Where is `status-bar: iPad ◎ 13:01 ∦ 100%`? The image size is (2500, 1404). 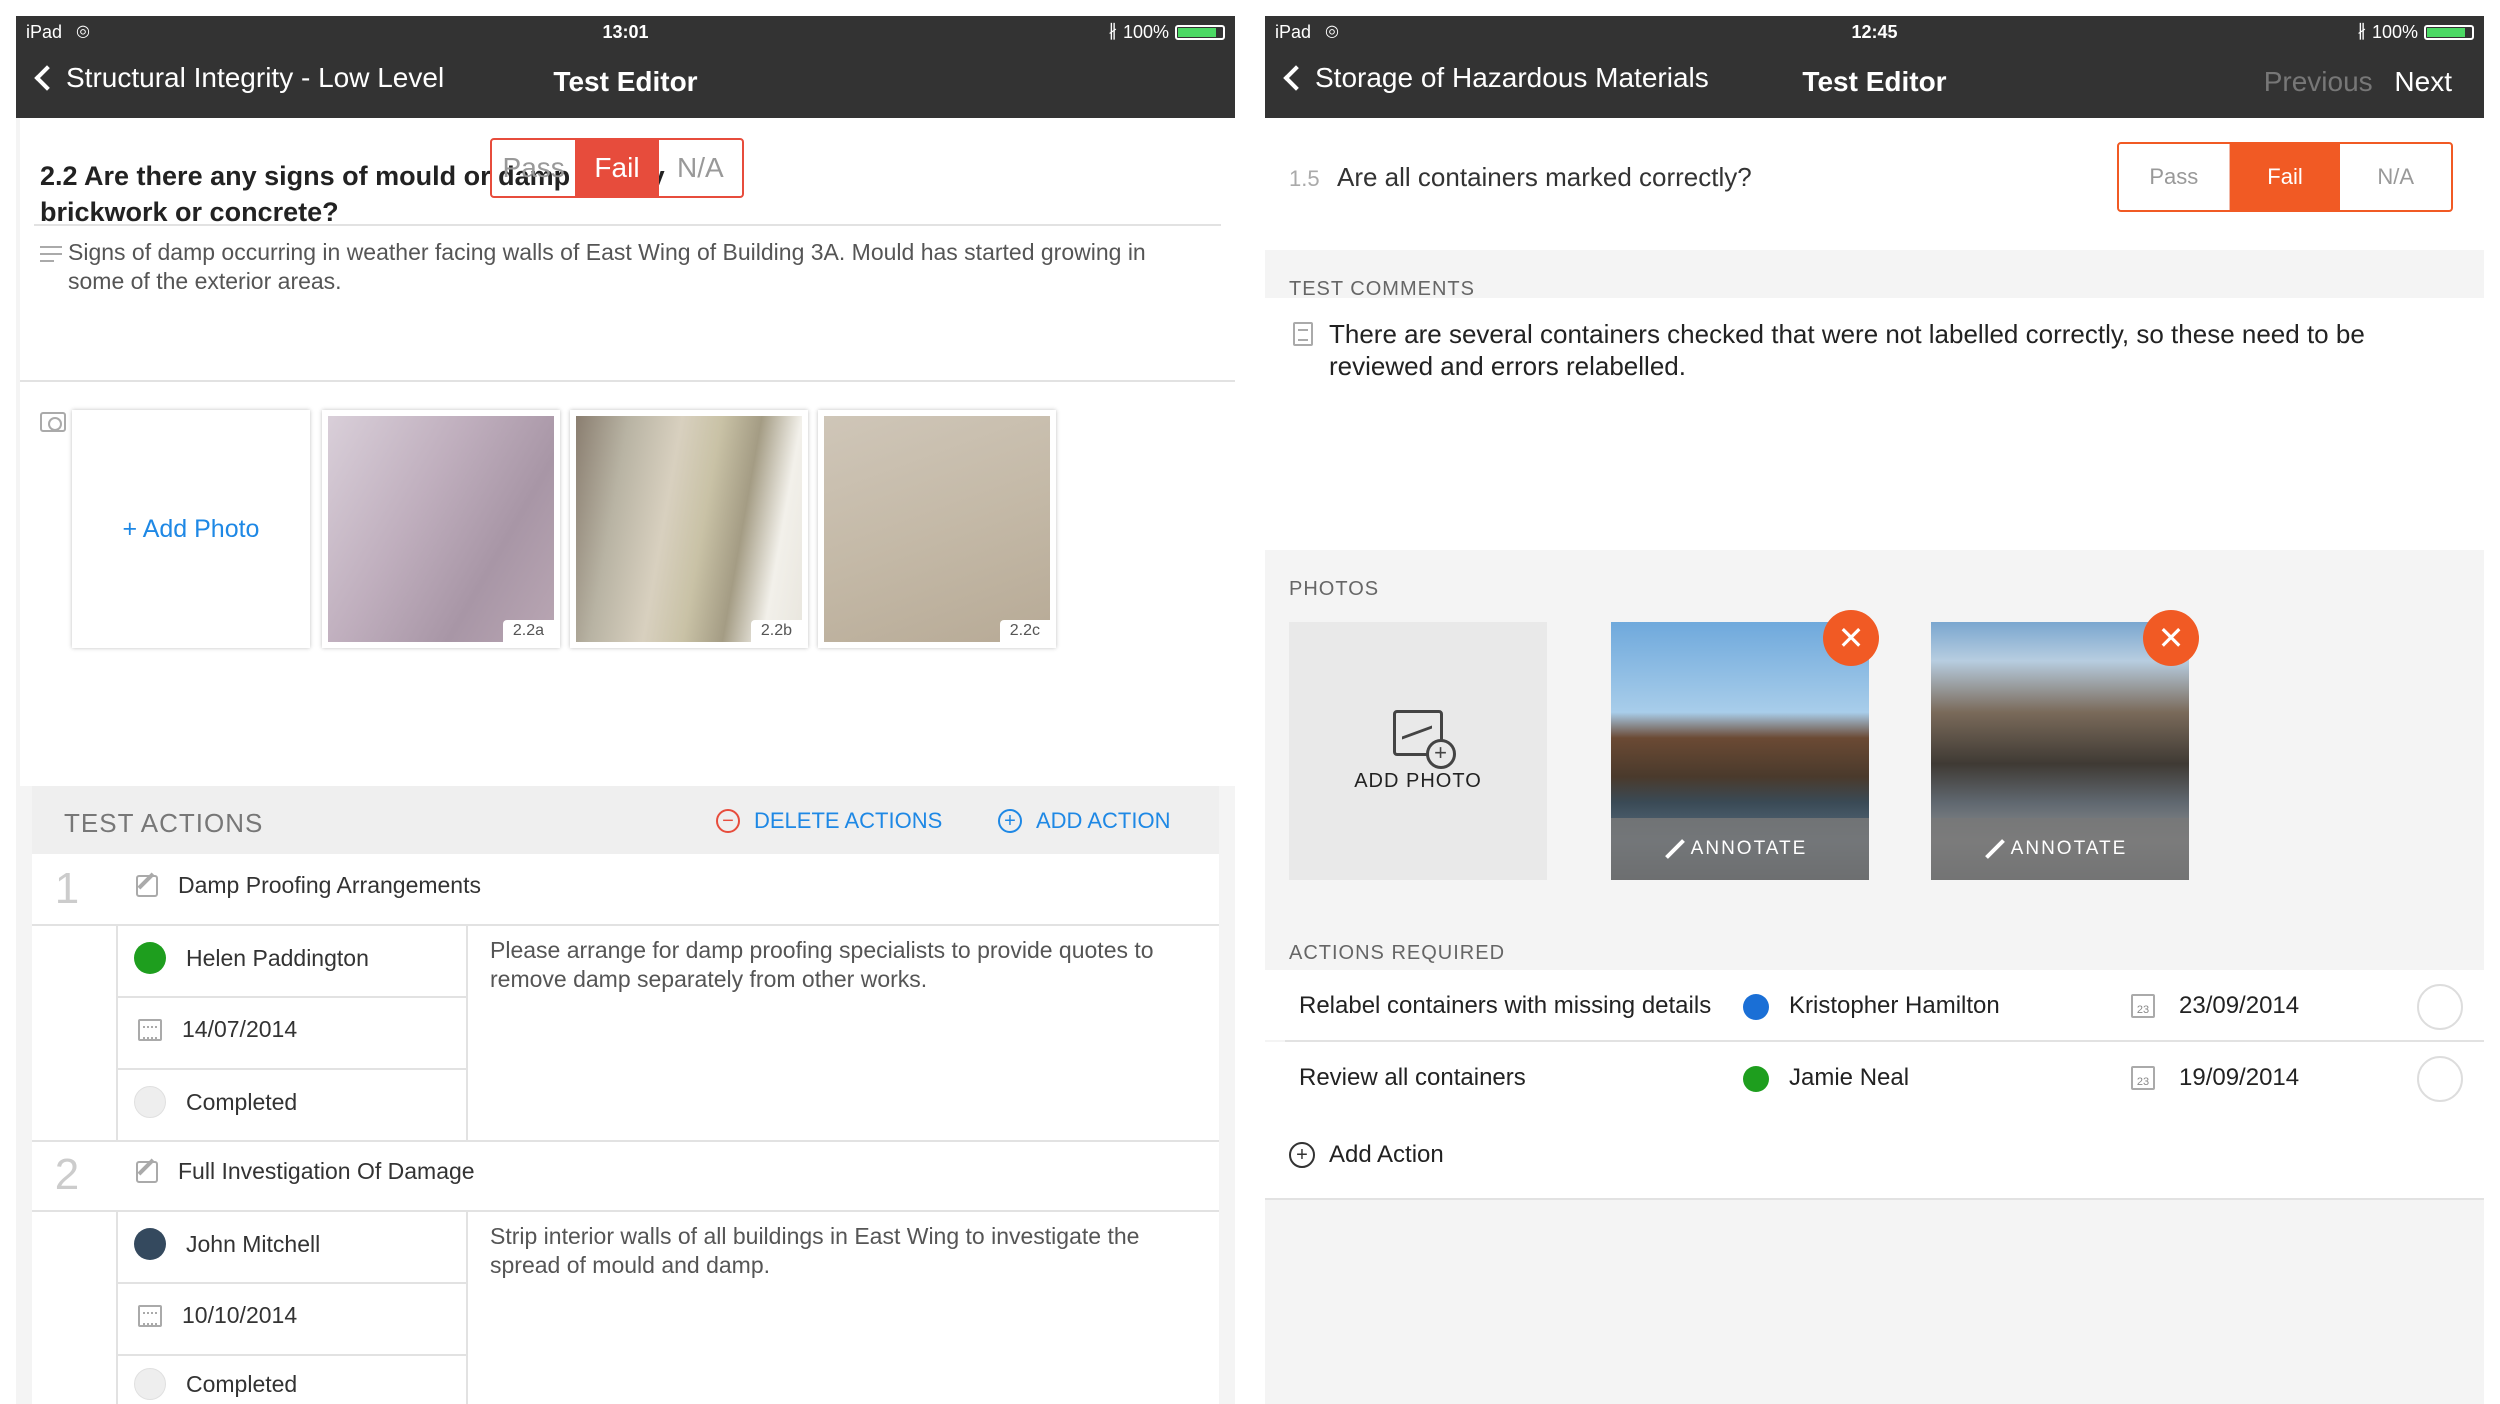 status-bar: iPad ◎ 13:01 ∦ 100% is located at coordinates (625, 31).